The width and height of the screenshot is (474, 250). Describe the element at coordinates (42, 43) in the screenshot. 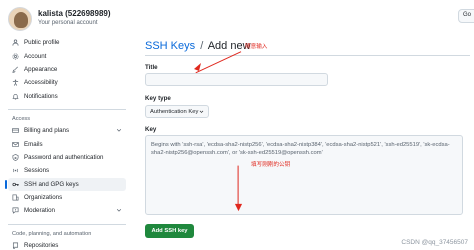

I see `sidebar-item-label: Public profile` at that location.